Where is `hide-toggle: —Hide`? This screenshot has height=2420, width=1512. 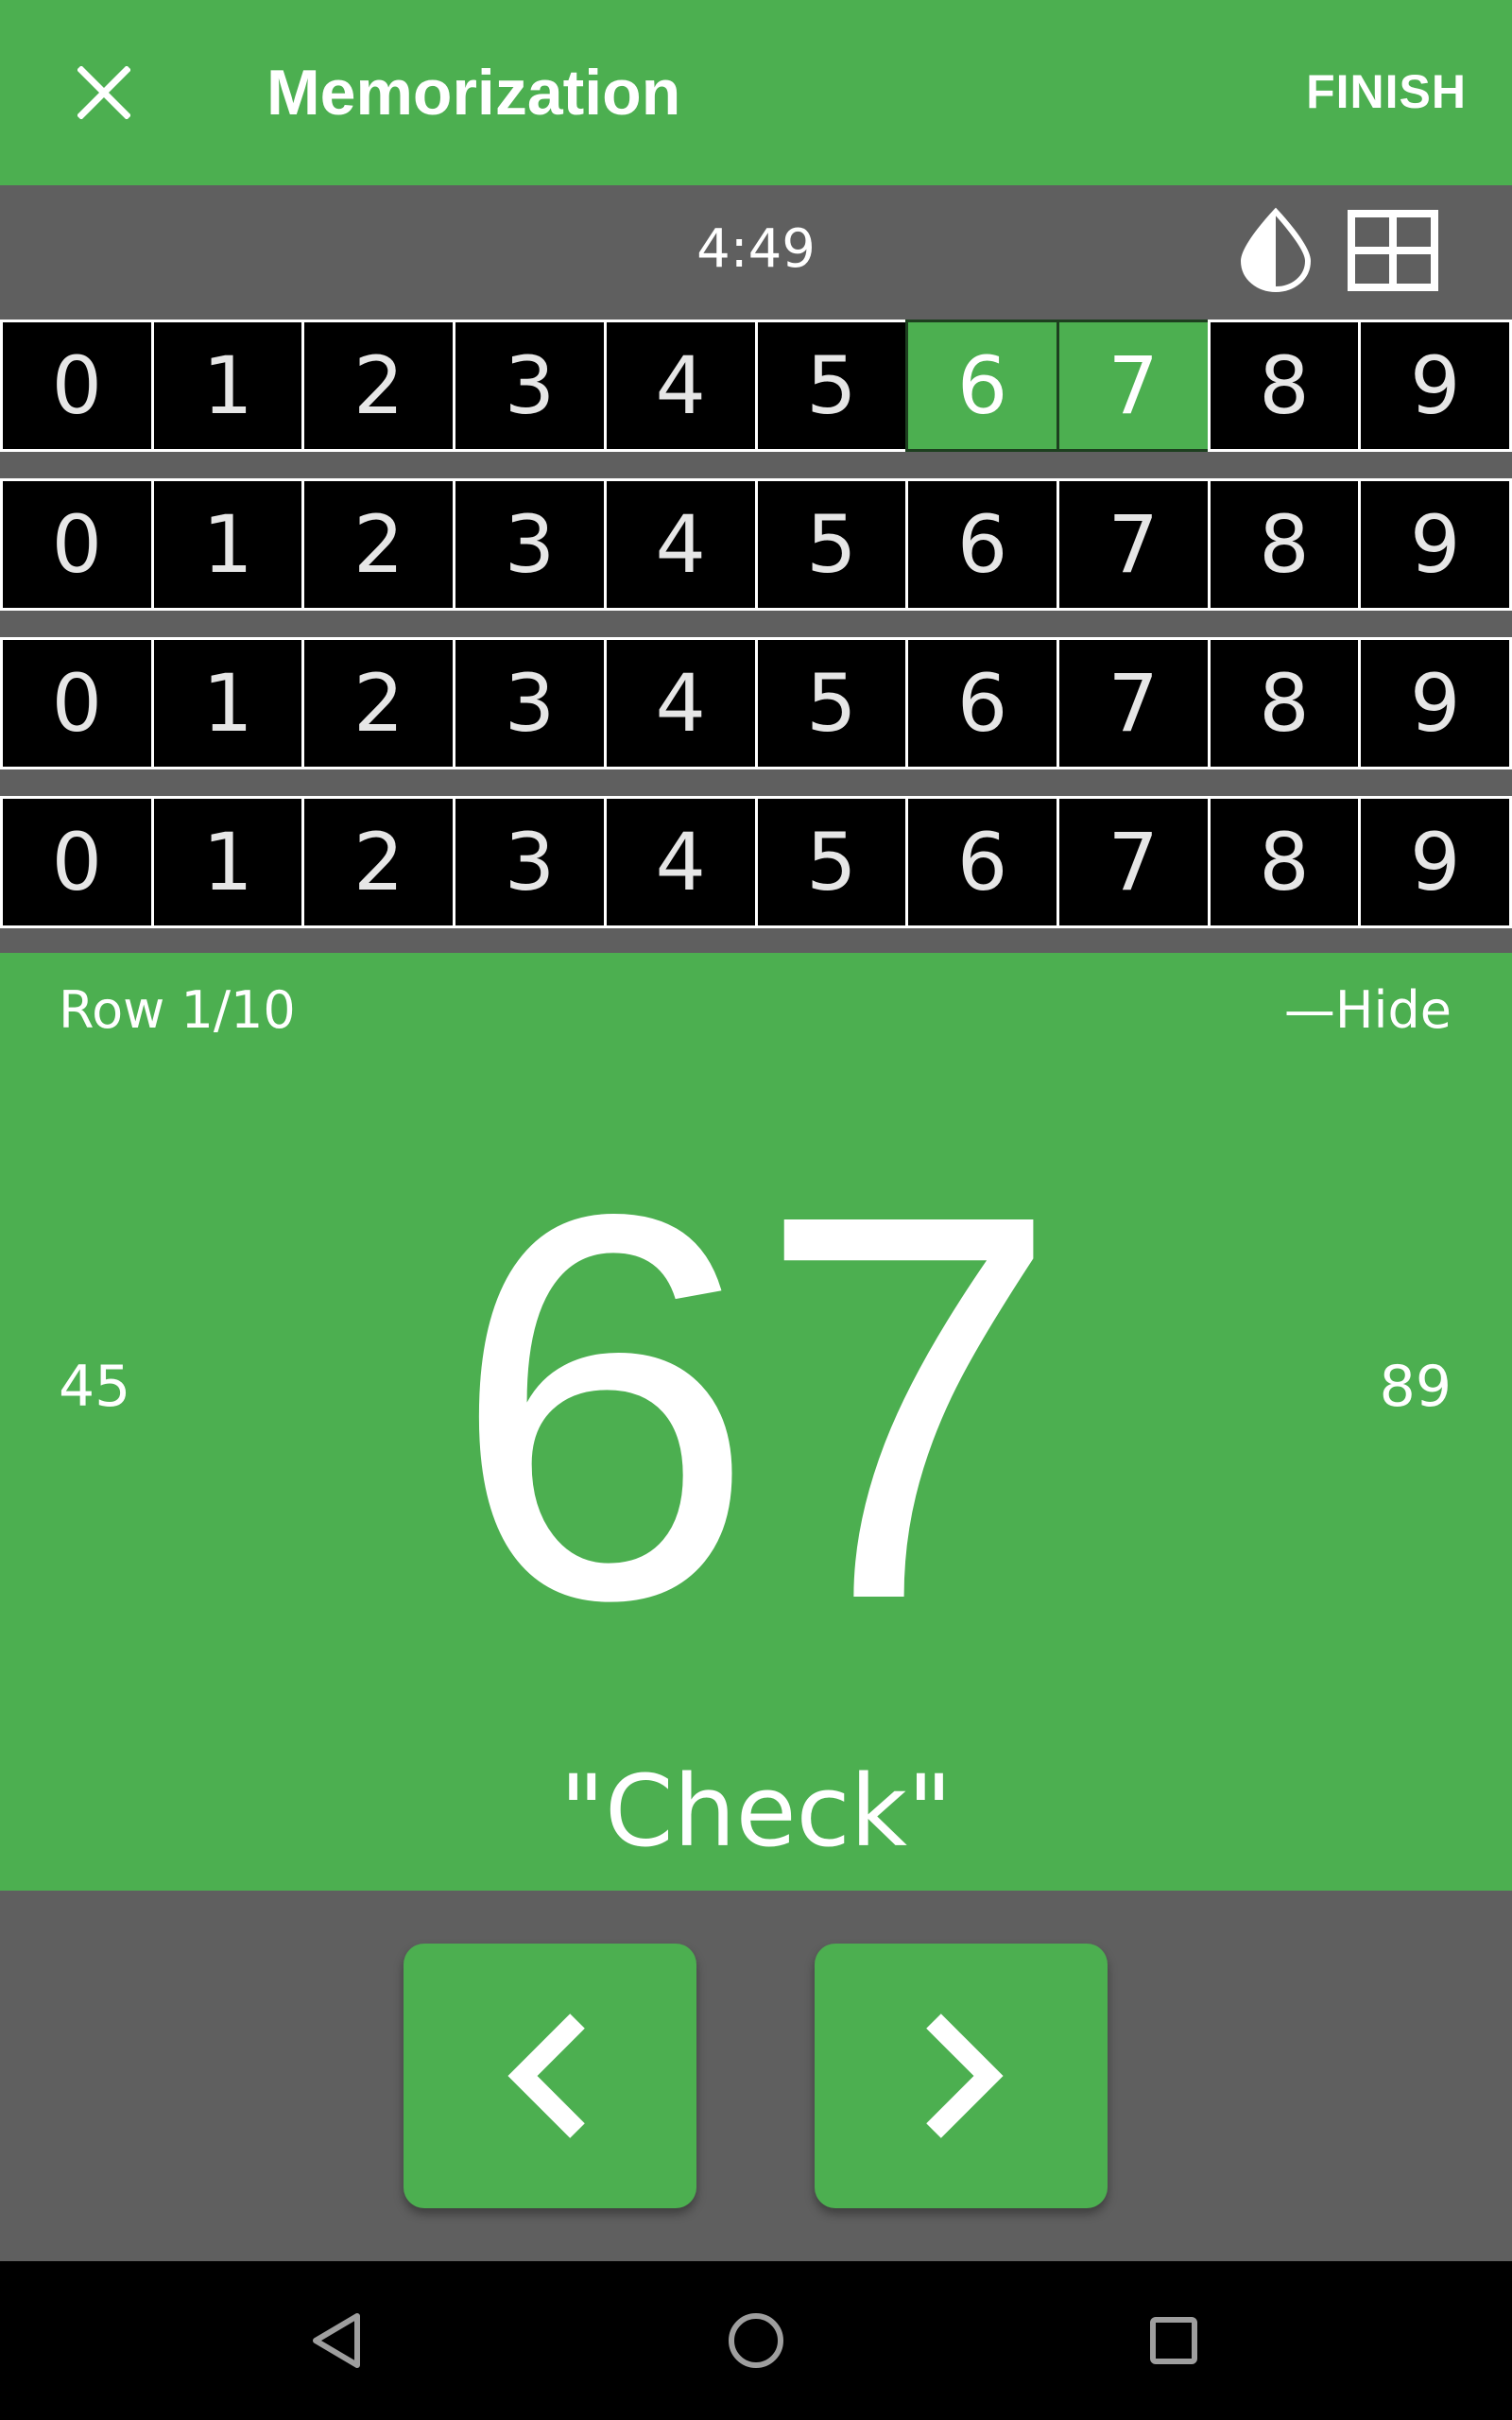
hide-toggle: —Hide is located at coordinates (1368, 1011).